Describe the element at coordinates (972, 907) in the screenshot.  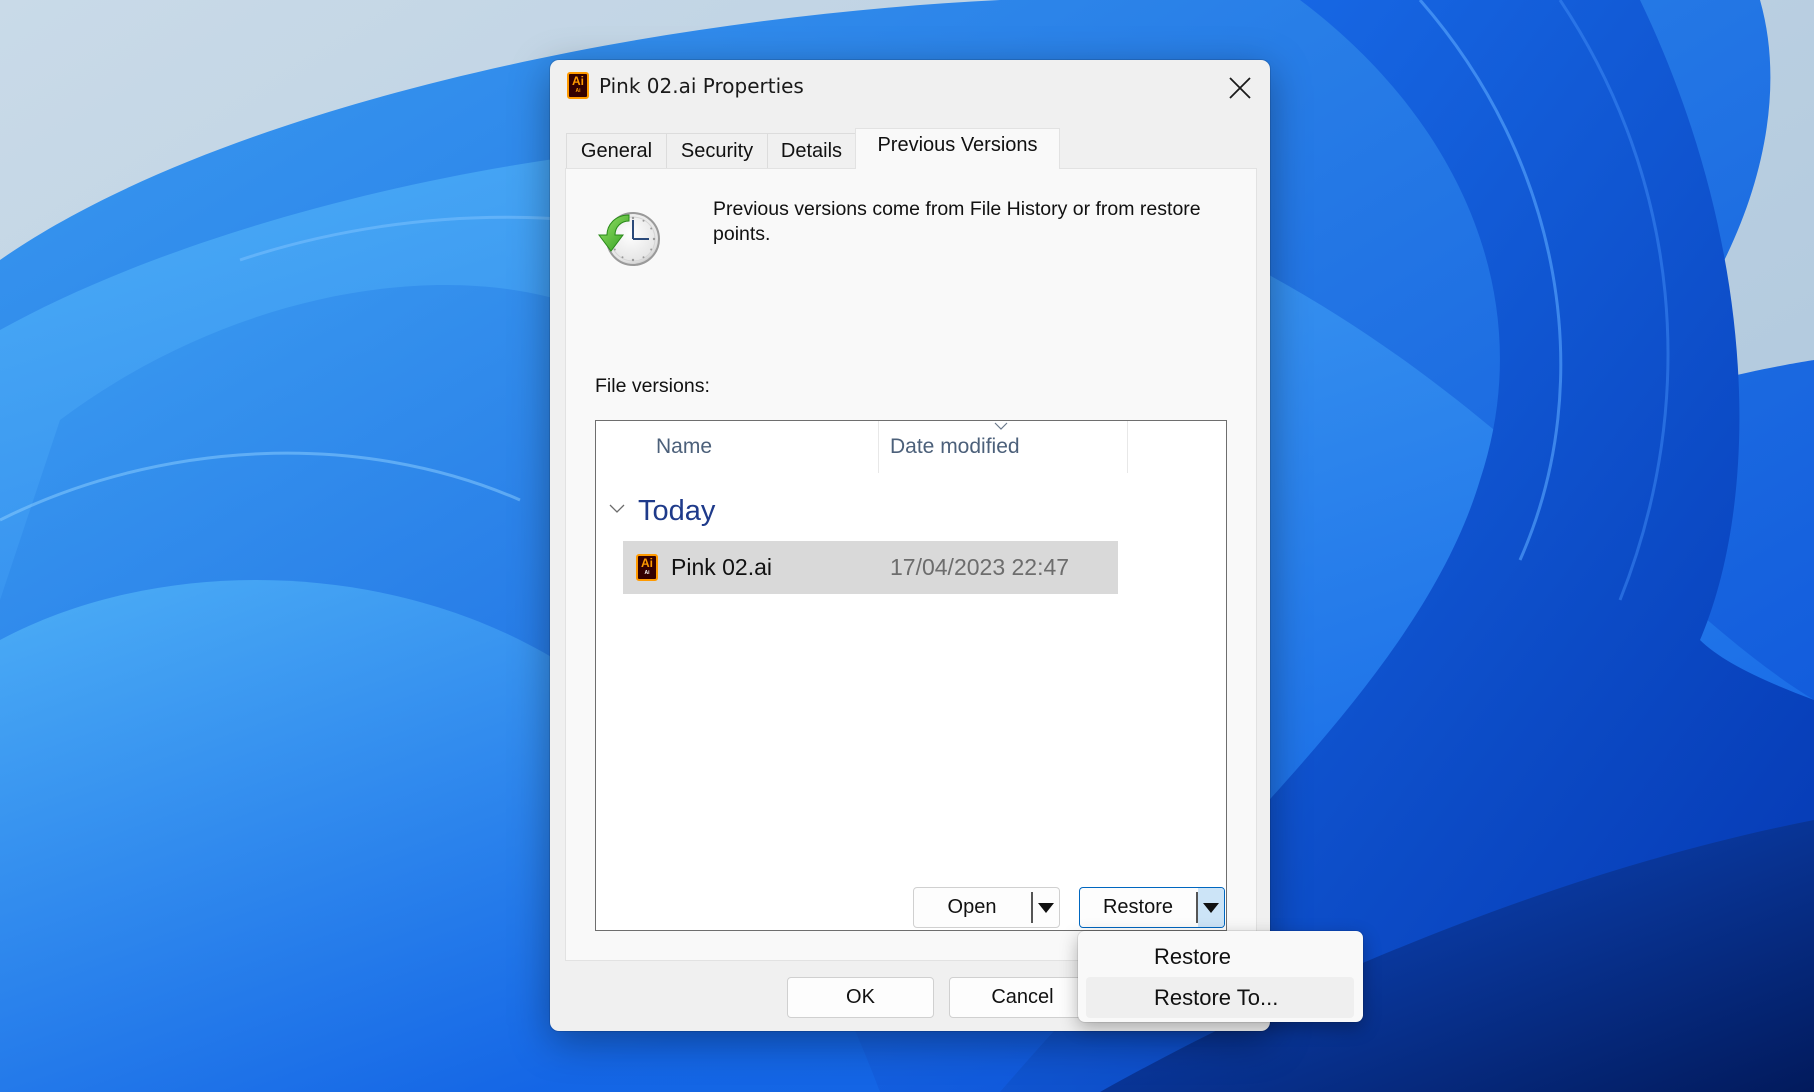
I see `open-button: Open` at that location.